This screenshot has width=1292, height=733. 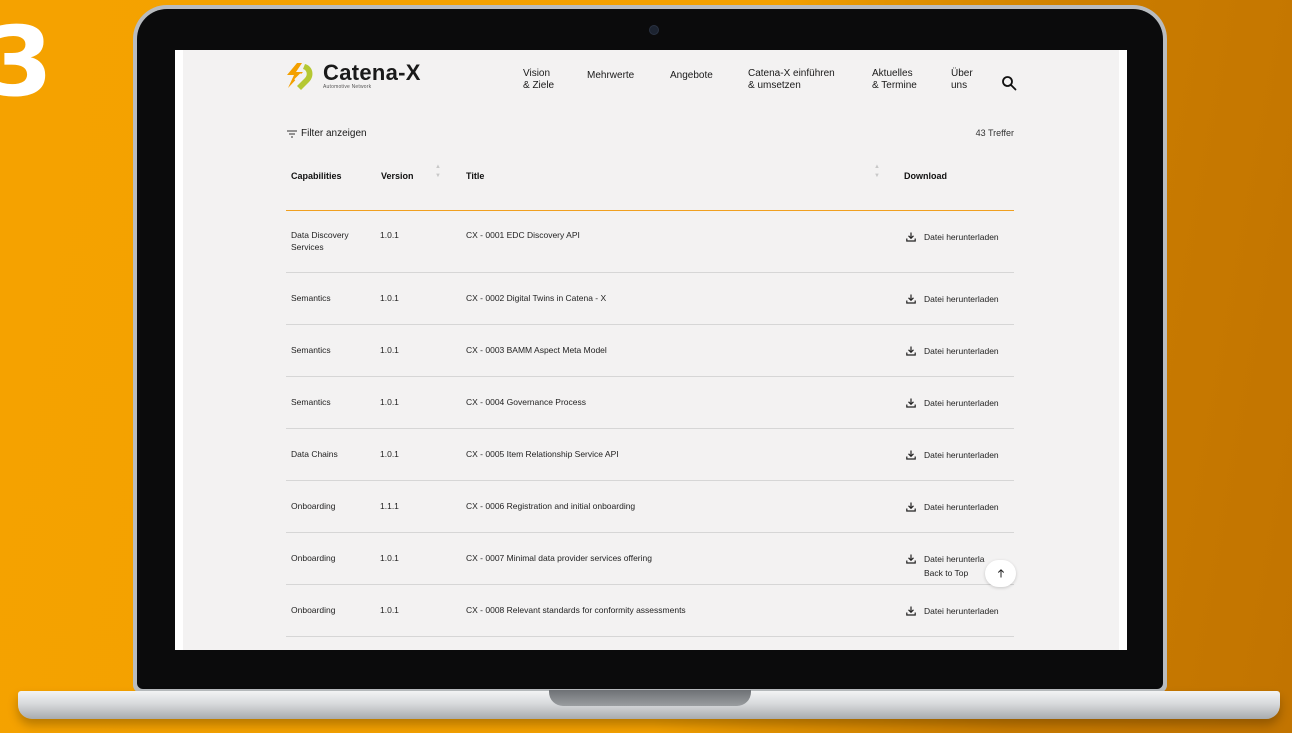 I want to click on laptop-notch, so click(x=650, y=698).